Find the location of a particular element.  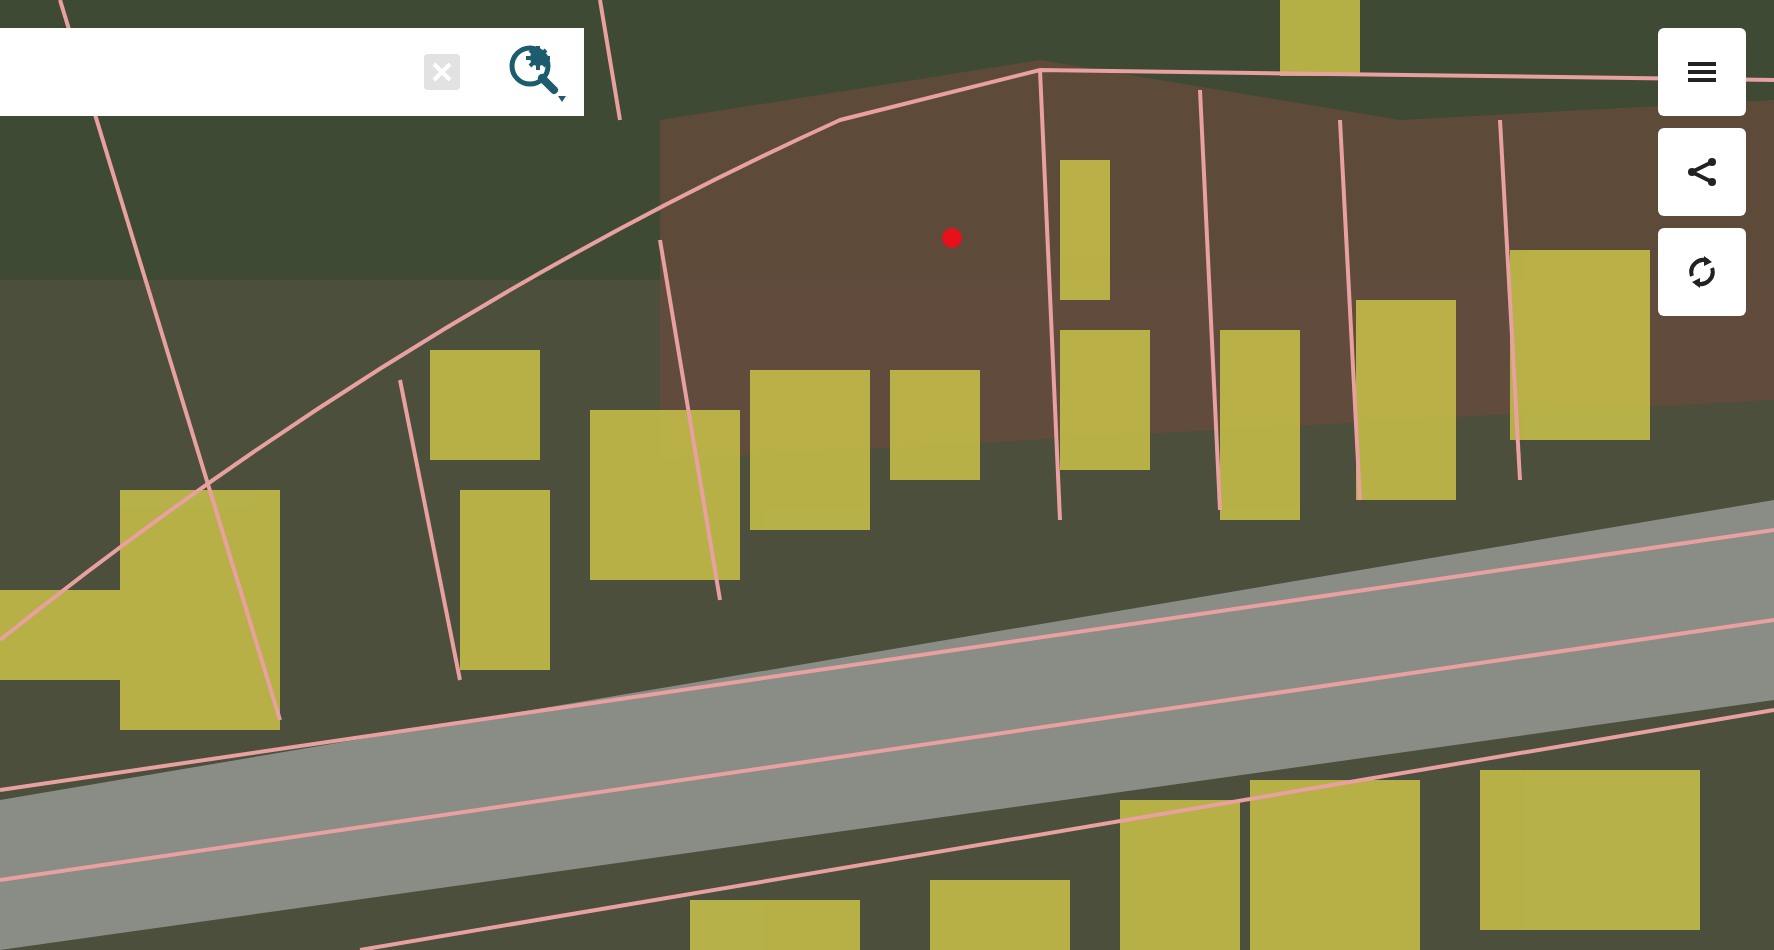

rotate-icon is located at coordinates (1702, 272).